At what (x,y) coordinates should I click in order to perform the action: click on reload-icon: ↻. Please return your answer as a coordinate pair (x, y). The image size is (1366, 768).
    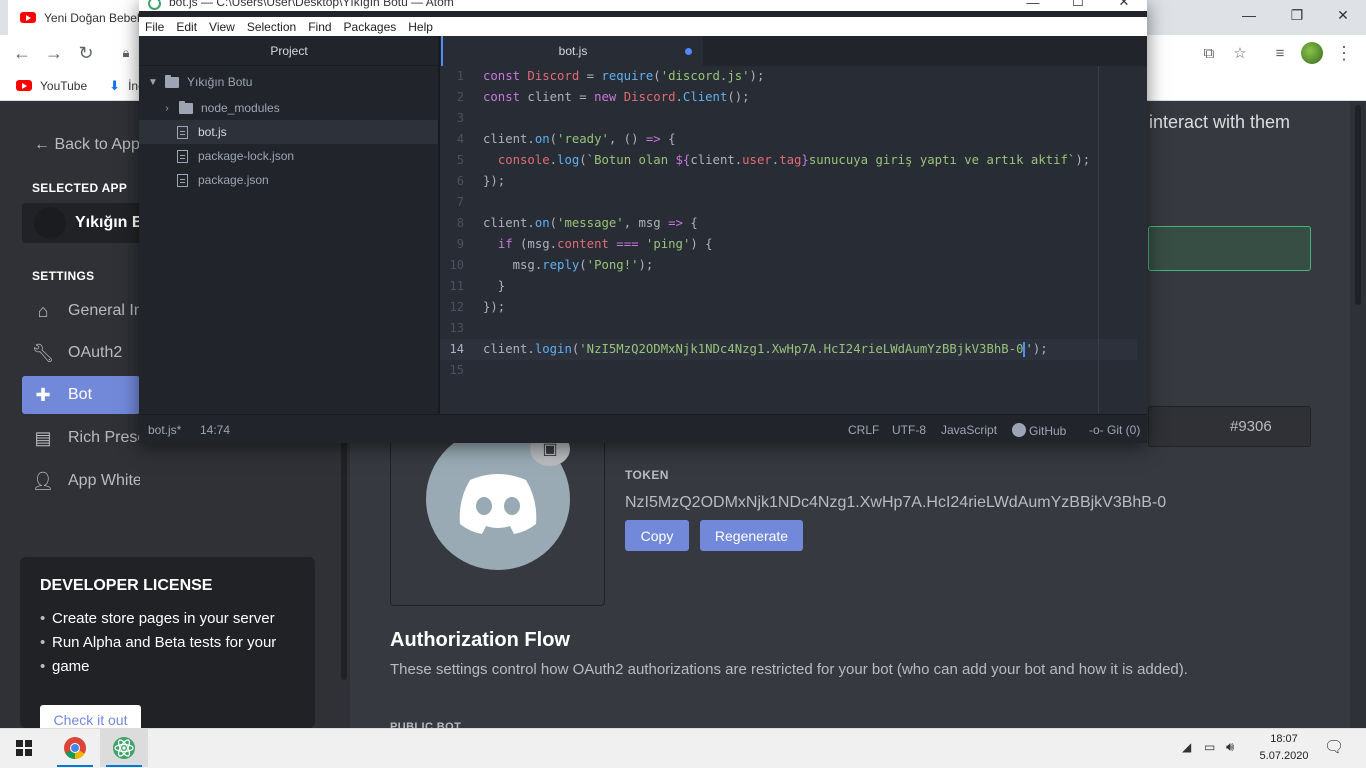
    Looking at the image, I should click on (86, 53).